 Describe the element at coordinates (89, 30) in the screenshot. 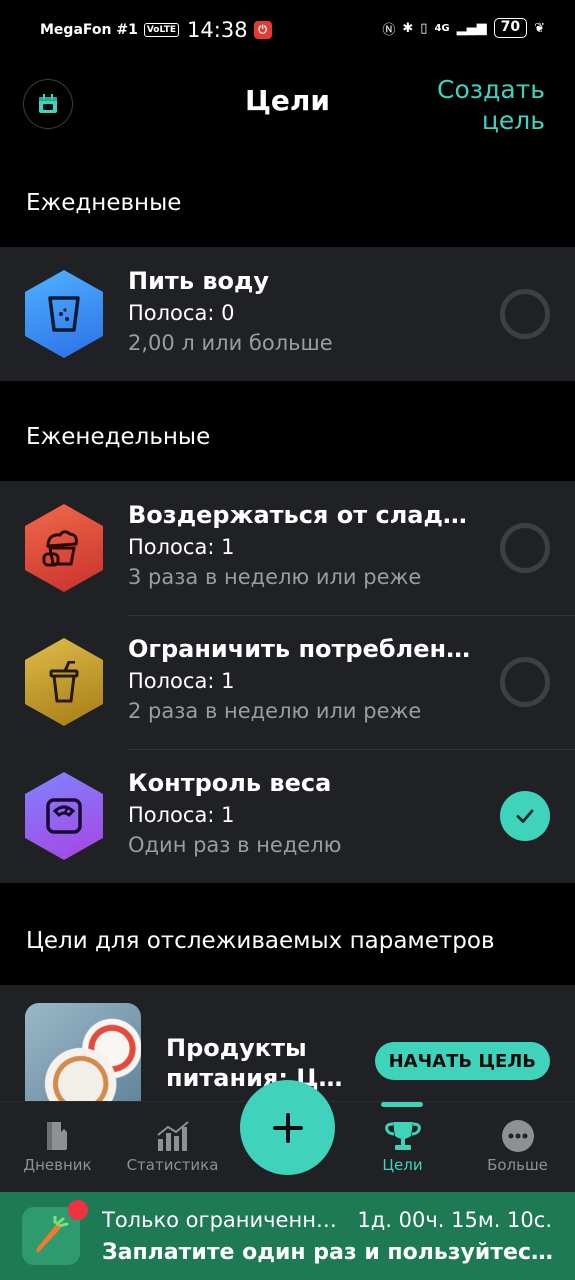

I see `carrier-name: MegaFon #1` at that location.